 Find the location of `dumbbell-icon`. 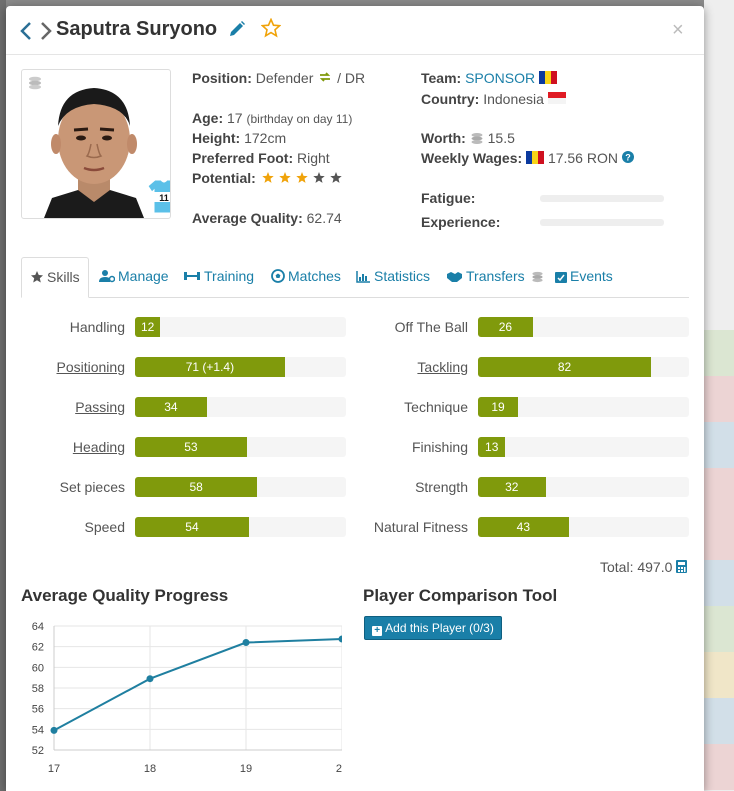

dumbbell-icon is located at coordinates (192, 276).